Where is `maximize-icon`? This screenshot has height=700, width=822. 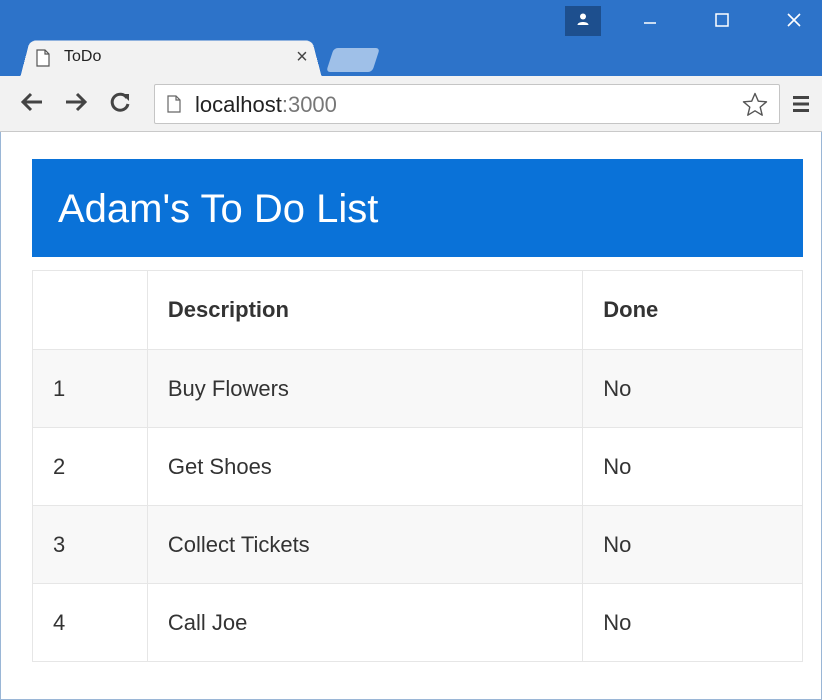
maximize-icon is located at coordinates (722, 22).